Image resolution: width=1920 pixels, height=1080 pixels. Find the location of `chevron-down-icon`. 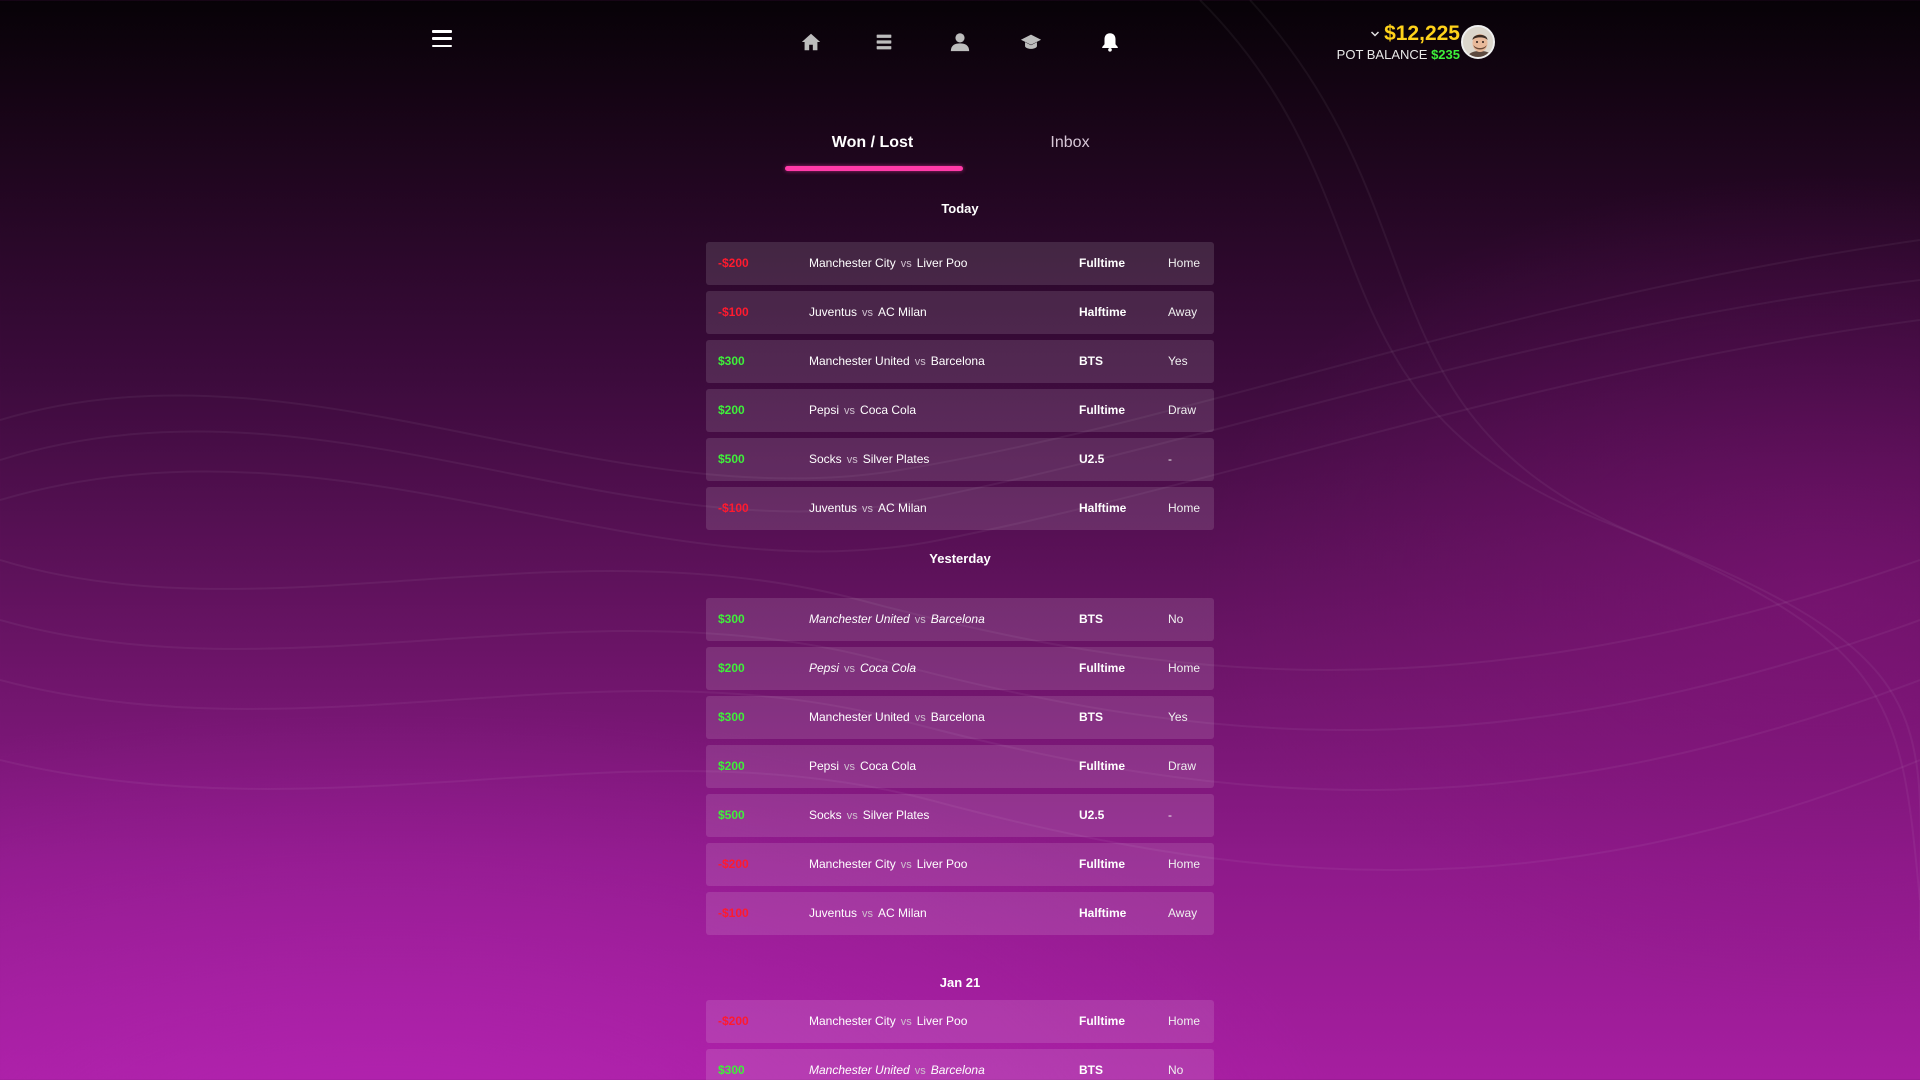

chevron-down-icon is located at coordinates (1375, 34).